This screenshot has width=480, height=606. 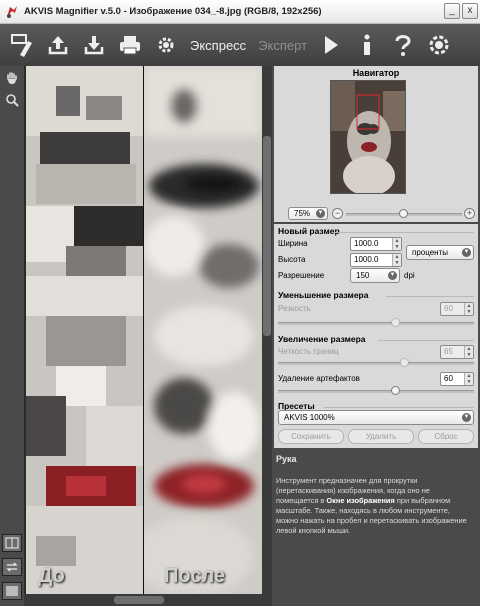 I want to click on delete-preset-button: Удалить, so click(x=381, y=436).